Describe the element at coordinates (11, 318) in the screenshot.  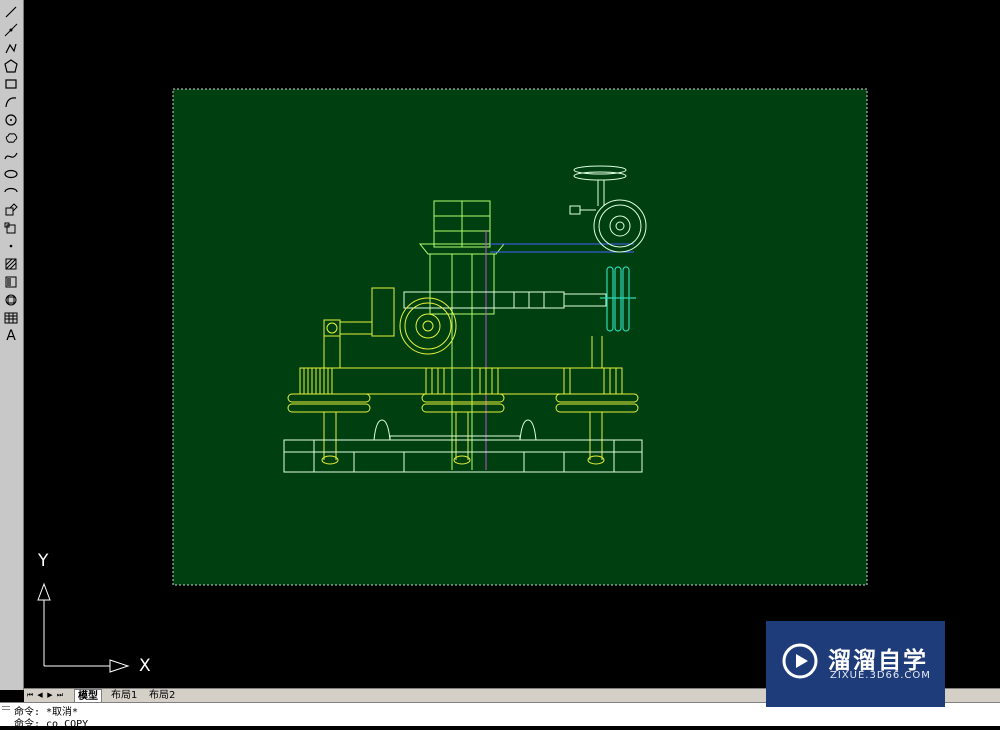
I see `table-tool-icon` at that location.